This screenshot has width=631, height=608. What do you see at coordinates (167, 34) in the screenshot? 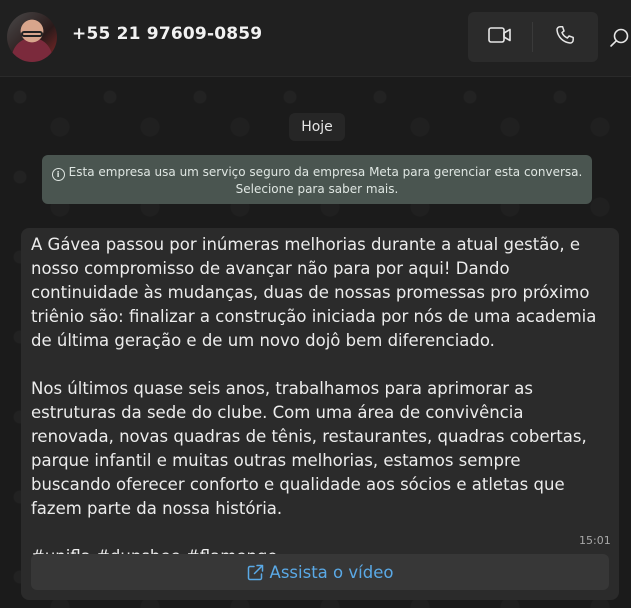
I see `contact-name: +55 21 97609-0859` at bounding box center [167, 34].